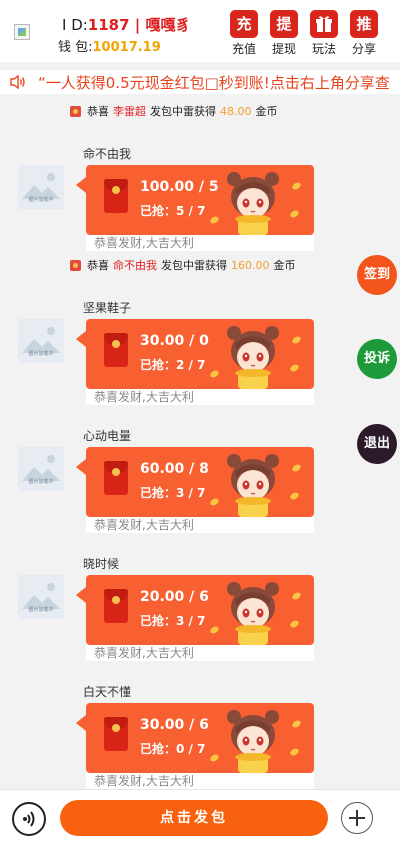  Describe the element at coordinates (174, 341) in the screenshot. I see `packet-amount: 30.00 / 0` at that location.